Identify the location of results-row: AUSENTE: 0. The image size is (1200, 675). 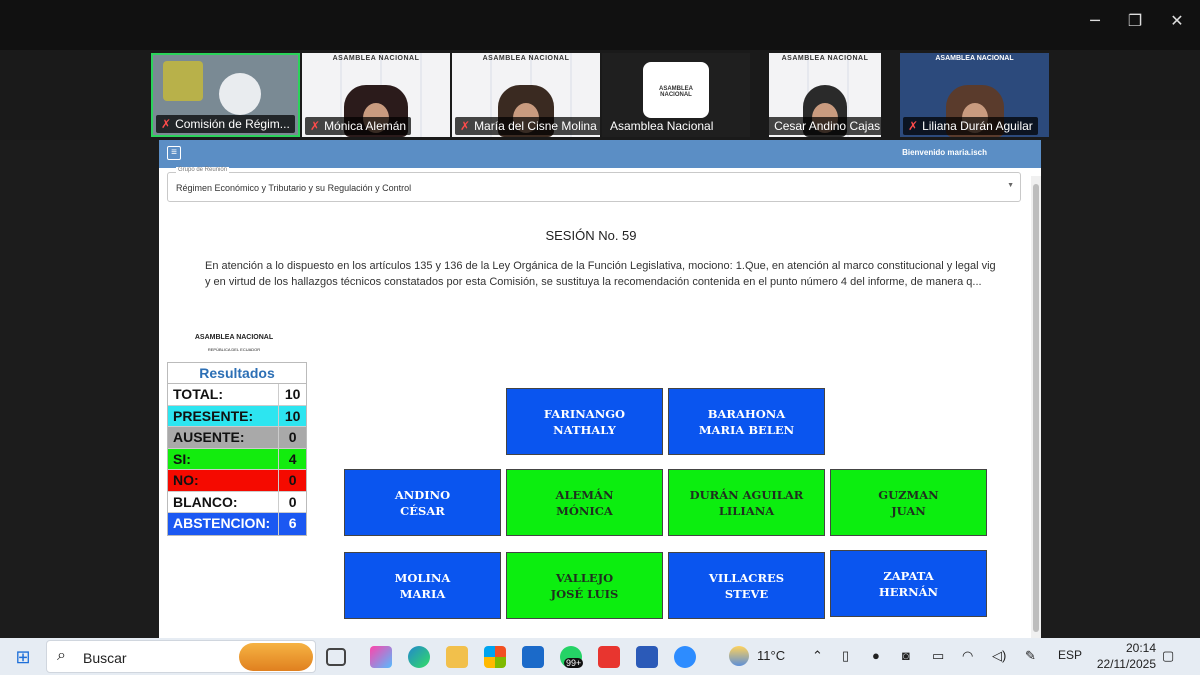
(237, 438).